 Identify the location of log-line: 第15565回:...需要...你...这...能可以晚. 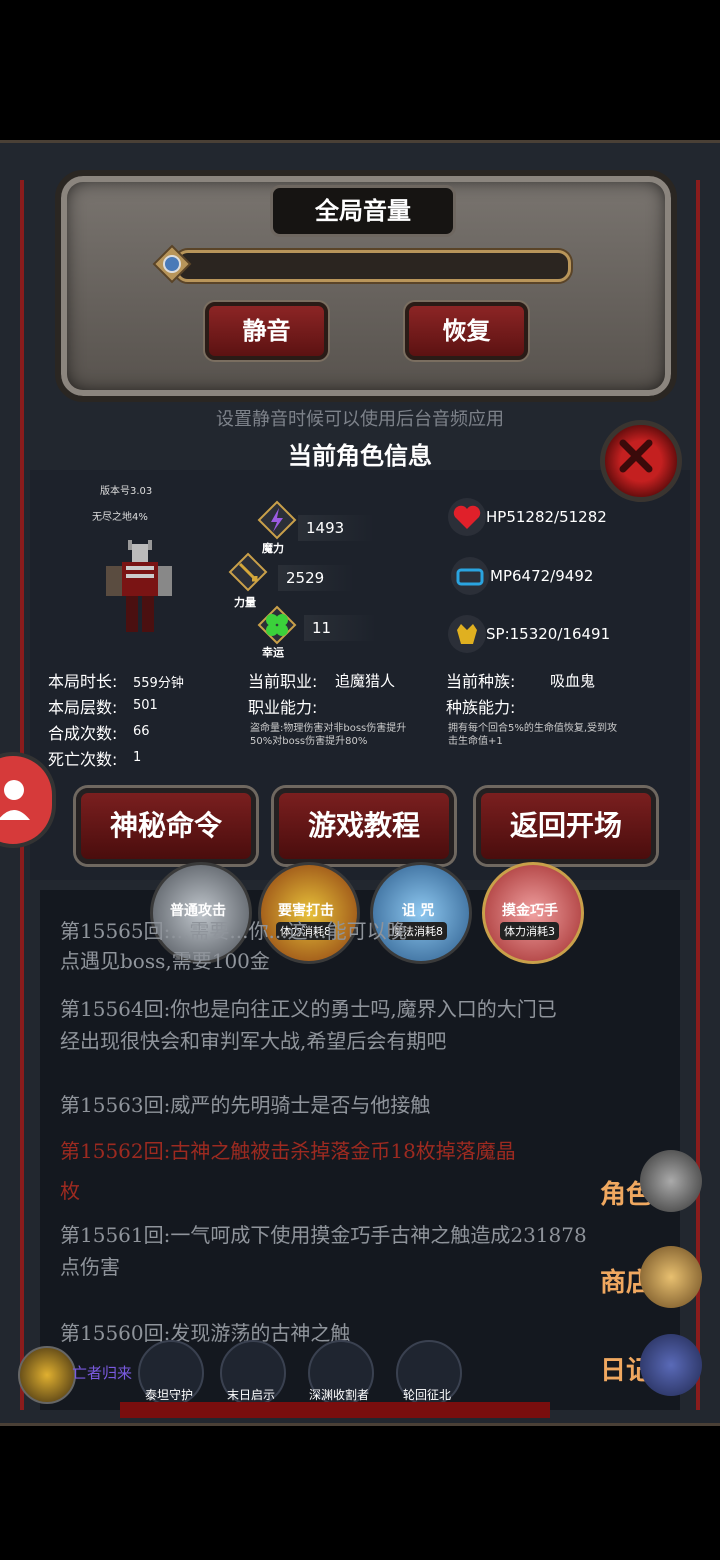
(233, 931).